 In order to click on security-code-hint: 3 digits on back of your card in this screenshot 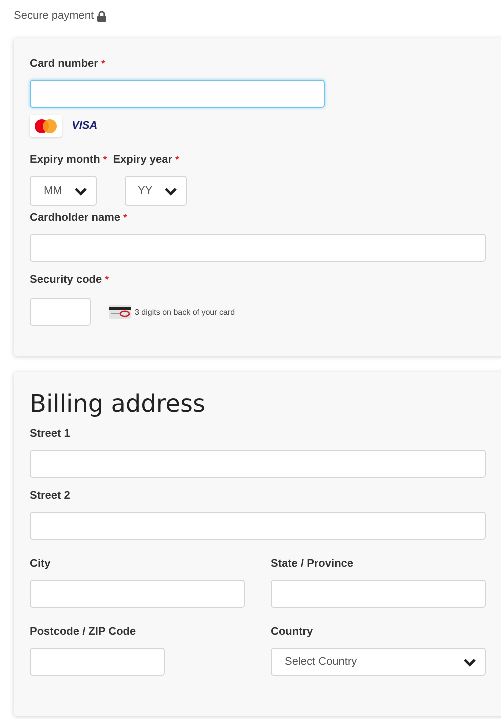, I will do `click(185, 312)`.